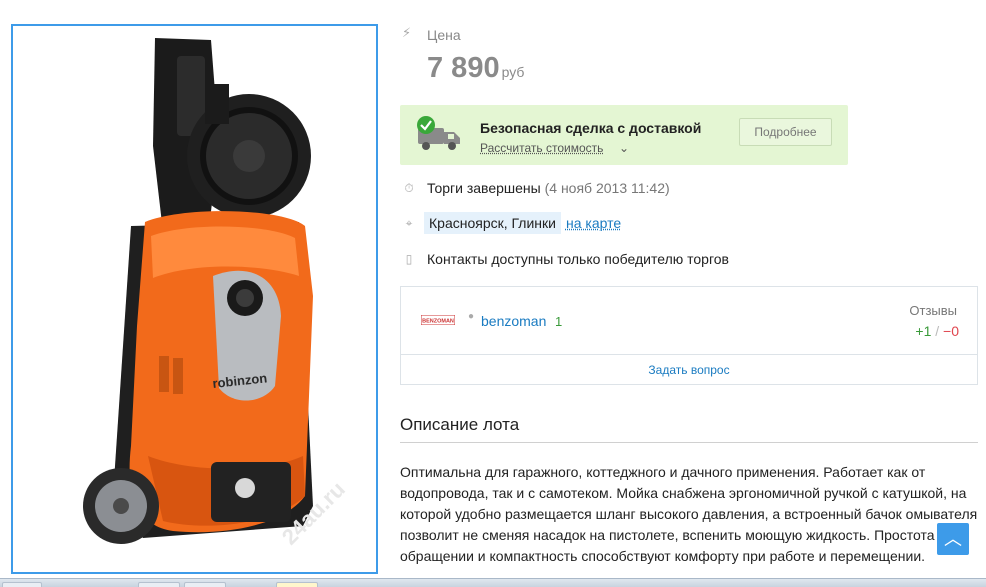 This screenshot has height=587, width=986. What do you see at coordinates (409, 259) in the screenshot?
I see `phone-icon: ▯` at bounding box center [409, 259].